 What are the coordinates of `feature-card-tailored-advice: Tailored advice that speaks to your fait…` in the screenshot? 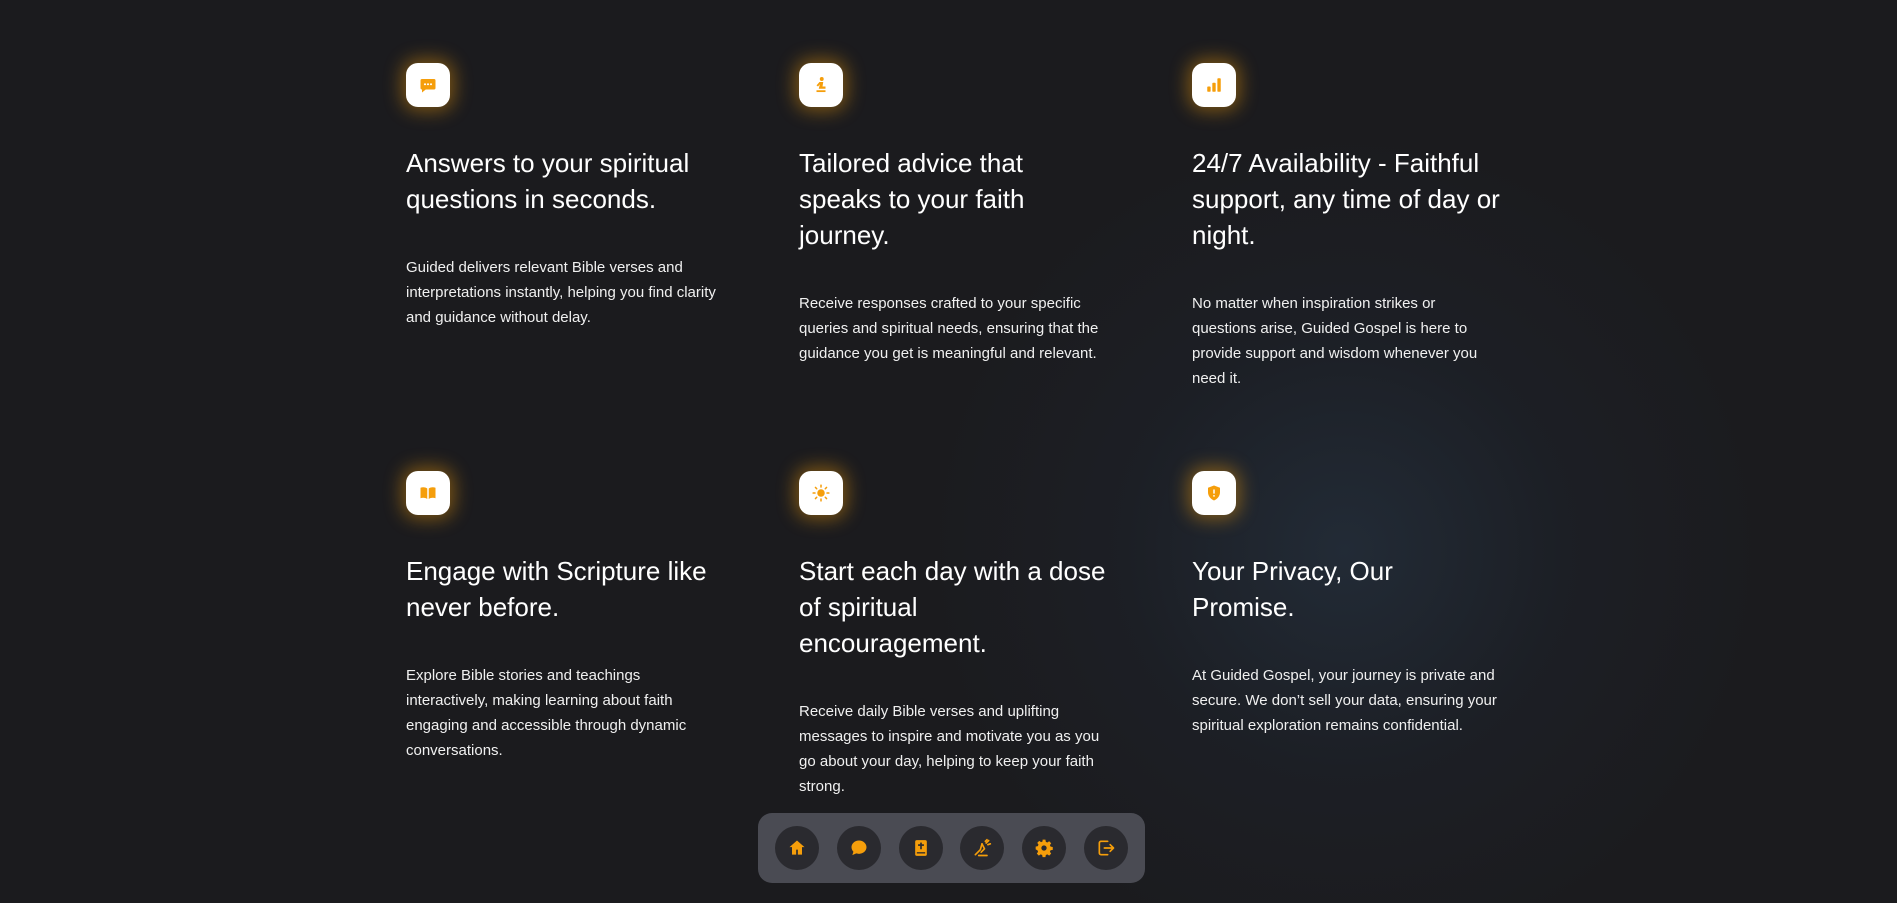 It's located at (954, 214).